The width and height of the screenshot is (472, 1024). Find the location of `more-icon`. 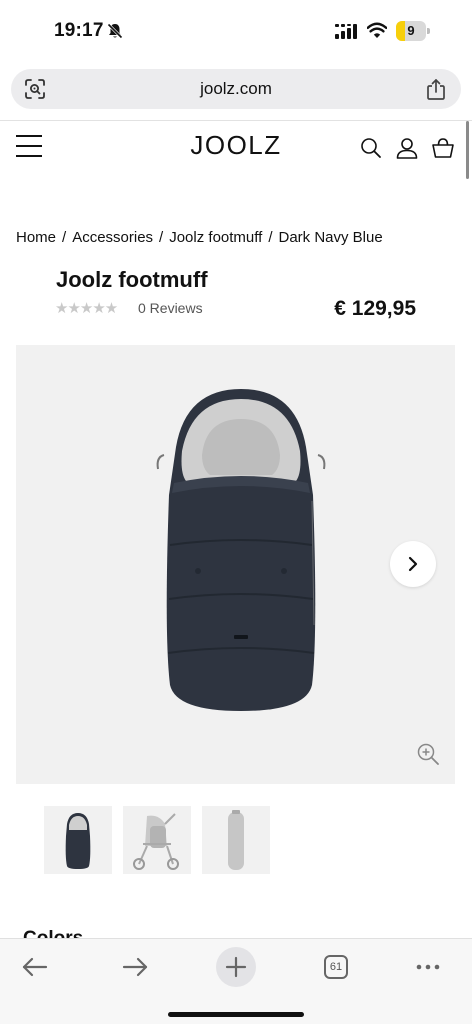

more-icon is located at coordinates (428, 967).